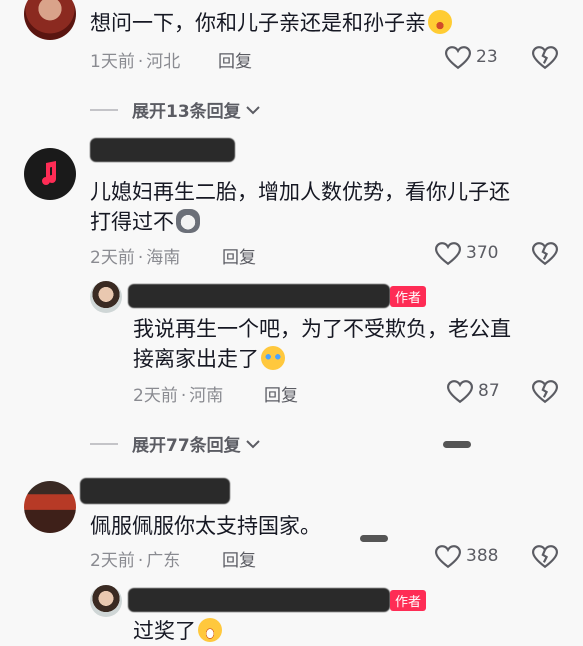 The width and height of the screenshot is (583, 646). I want to click on comment-text-line-1: 儿媳妇再生二胎，增加人数优势，看你儿子还, so click(300, 192).